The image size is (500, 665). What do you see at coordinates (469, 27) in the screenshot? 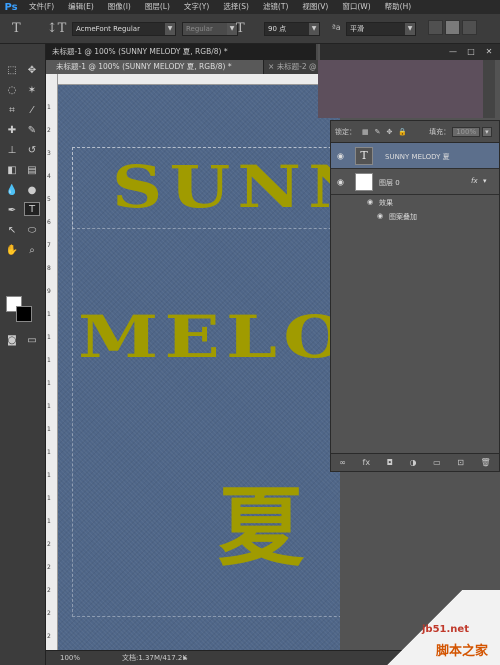
I see `align-right-button` at bounding box center [469, 27].